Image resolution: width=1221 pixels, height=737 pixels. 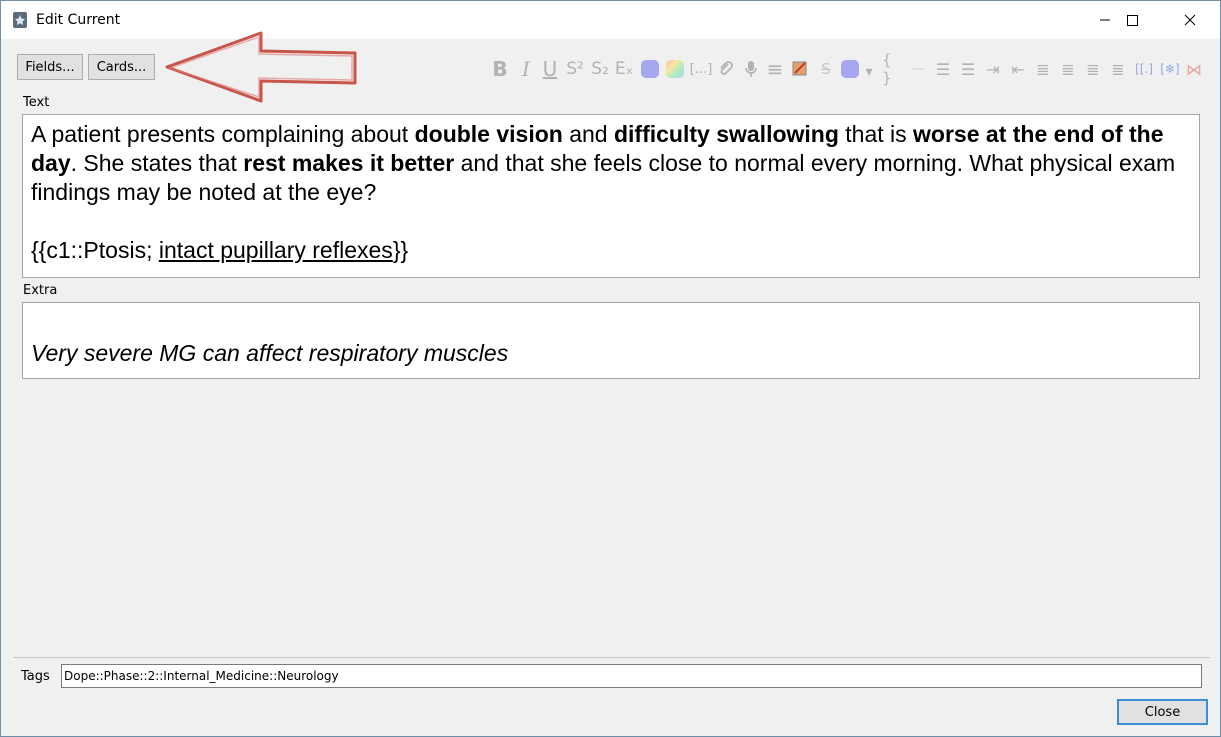 What do you see at coordinates (775, 69) in the screenshot?
I see `more-icon: ≡` at bounding box center [775, 69].